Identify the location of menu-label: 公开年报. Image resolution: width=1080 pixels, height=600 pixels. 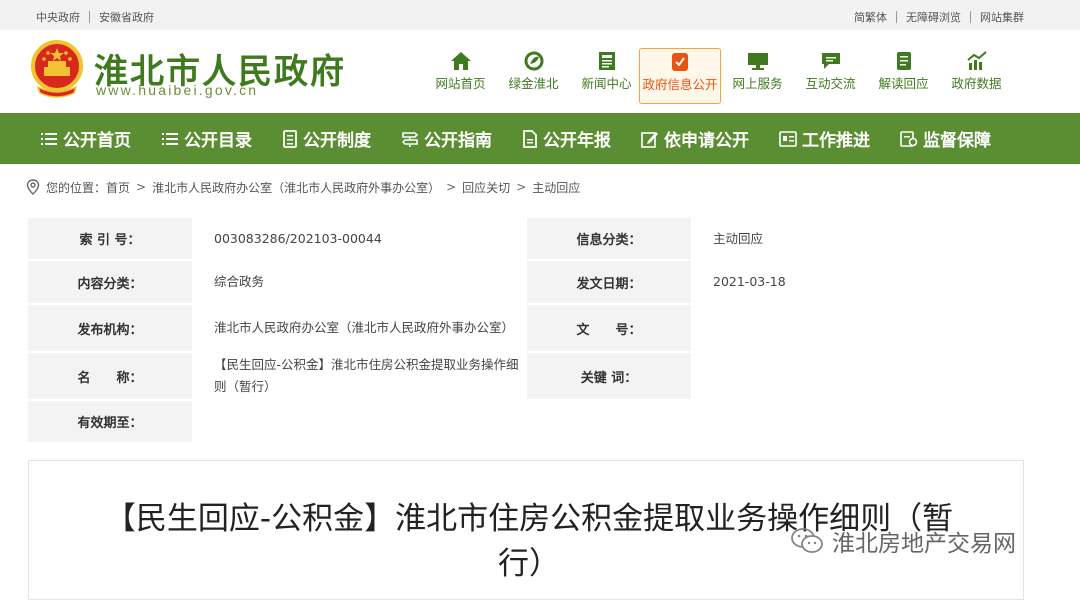
(577, 141).